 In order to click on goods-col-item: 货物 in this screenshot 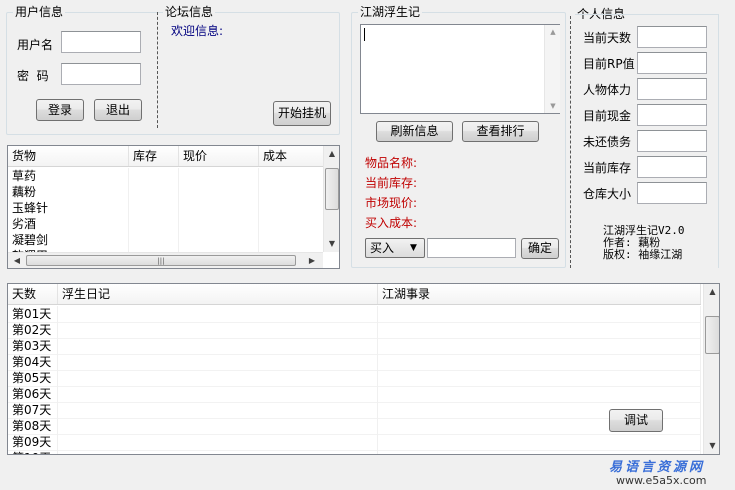, I will do `click(68, 156)`.